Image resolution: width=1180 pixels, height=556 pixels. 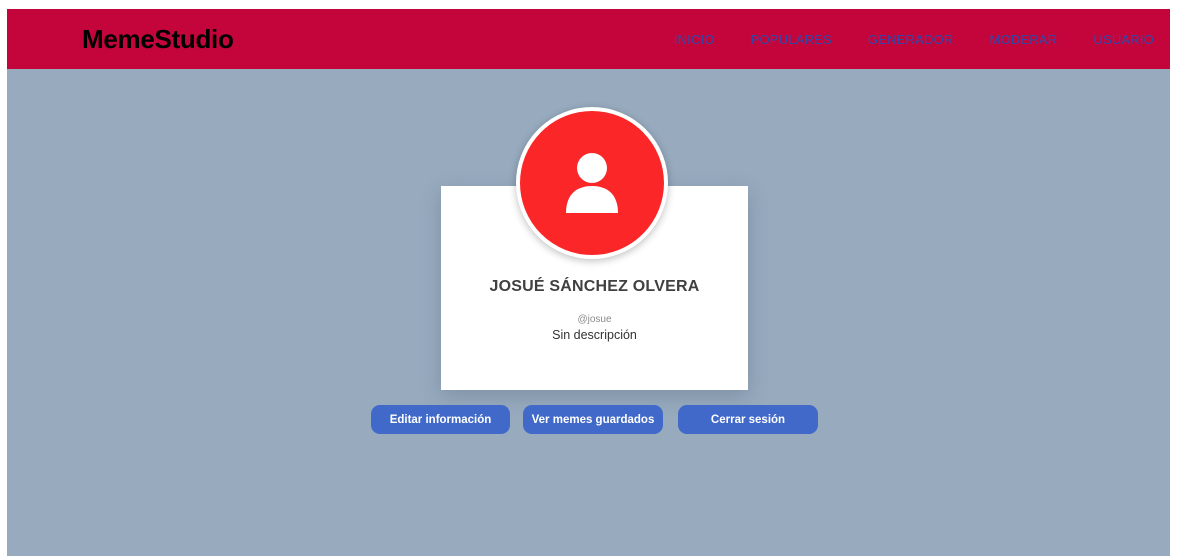 I want to click on edit-info-button: Editar información, so click(x=440, y=419).